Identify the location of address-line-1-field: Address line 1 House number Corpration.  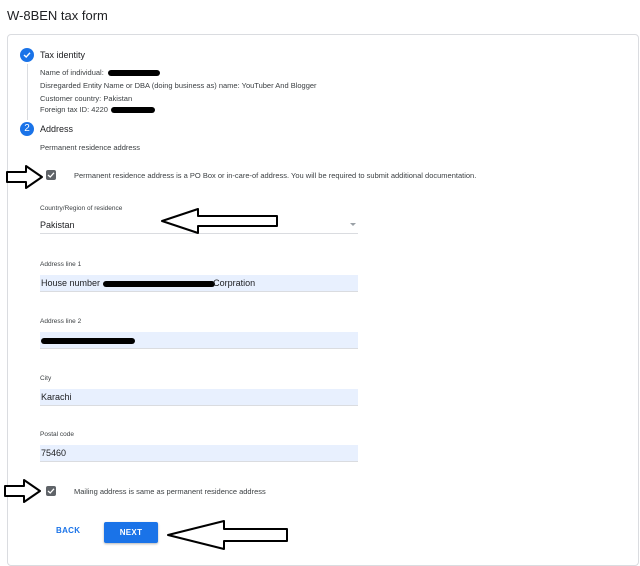
(199, 276).